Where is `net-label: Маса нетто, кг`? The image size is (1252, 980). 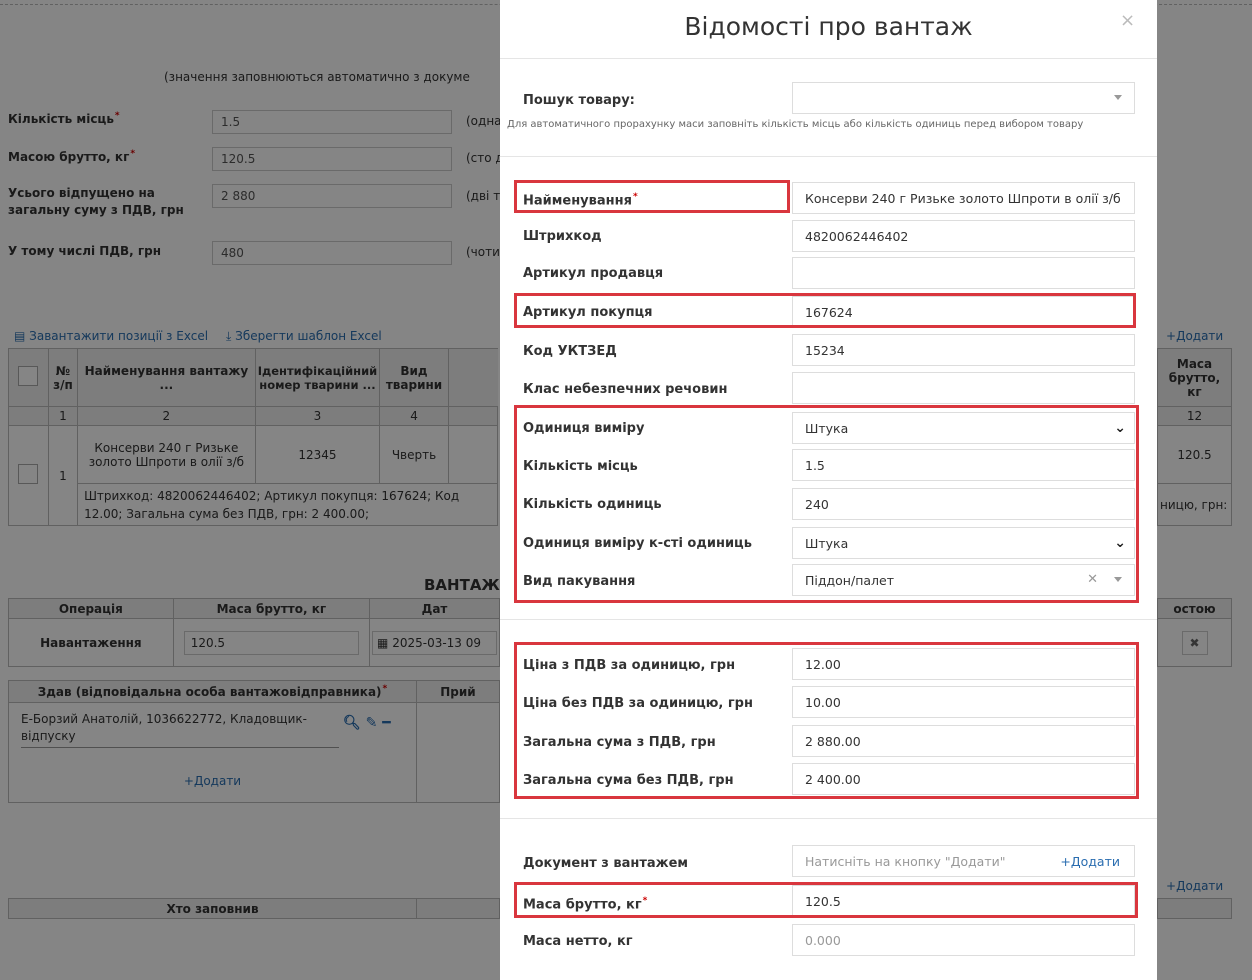 net-label: Маса нетто, кг is located at coordinates (578, 941).